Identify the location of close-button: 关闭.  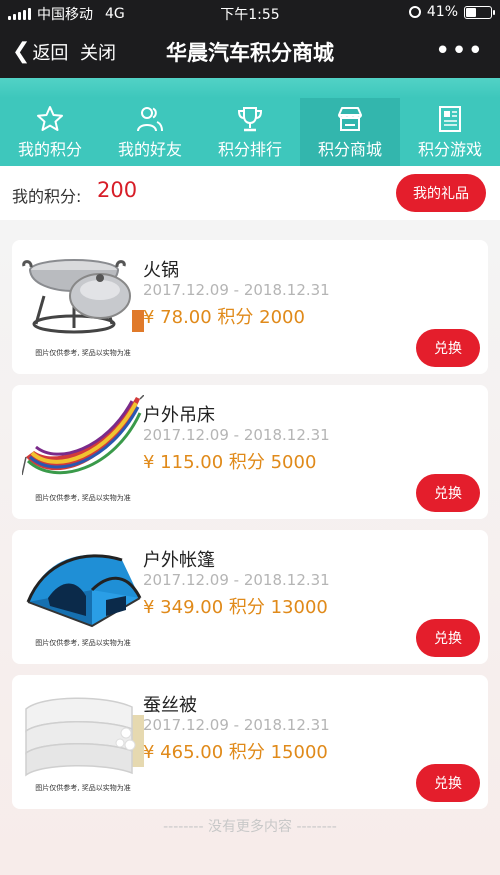
(98, 52).